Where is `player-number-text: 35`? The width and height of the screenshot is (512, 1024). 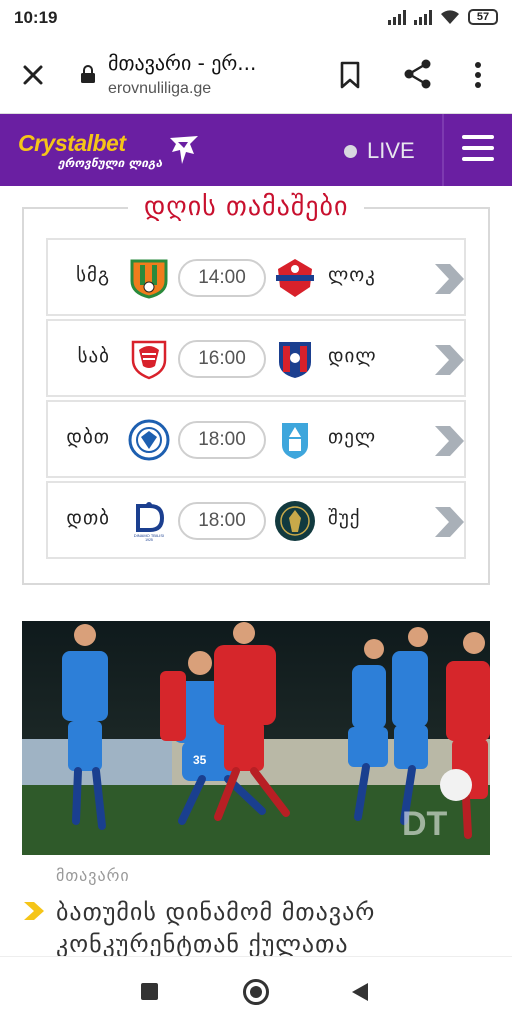
player-number-text: 35 is located at coordinates (200, 760).